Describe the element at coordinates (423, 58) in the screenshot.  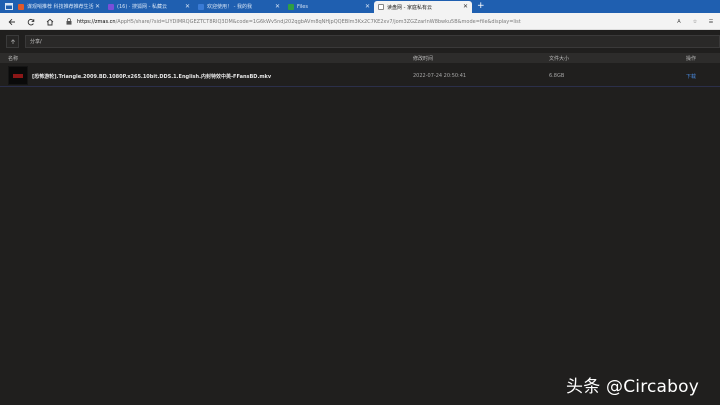
I see `column-header-modified: 修改时间` at that location.